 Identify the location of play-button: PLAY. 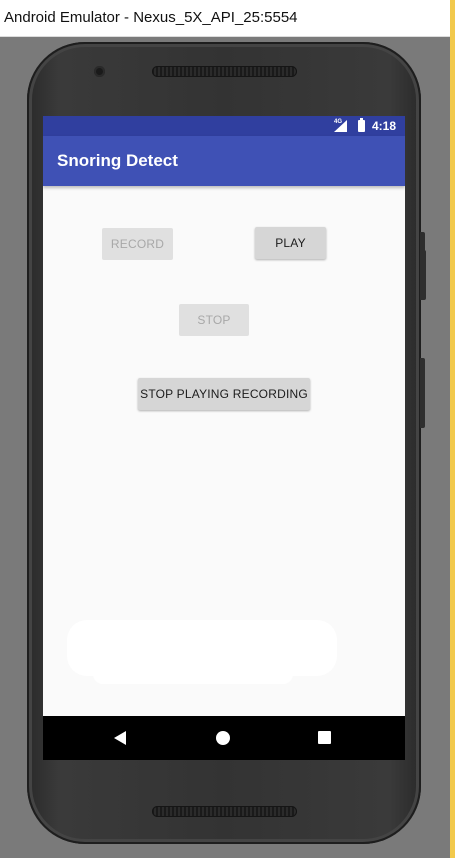
(290, 243).